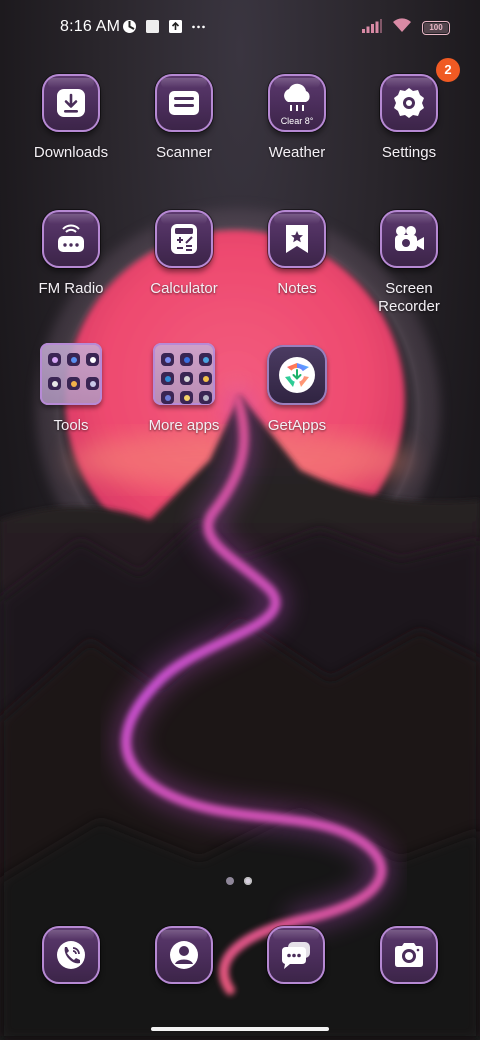  Describe the element at coordinates (92, 359) in the screenshot. I see `mini-clock-icon` at that location.